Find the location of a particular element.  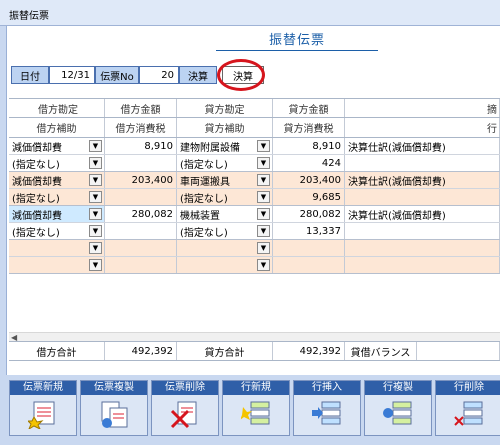

debit-account-cell: ▼ is located at coordinates (57, 248).